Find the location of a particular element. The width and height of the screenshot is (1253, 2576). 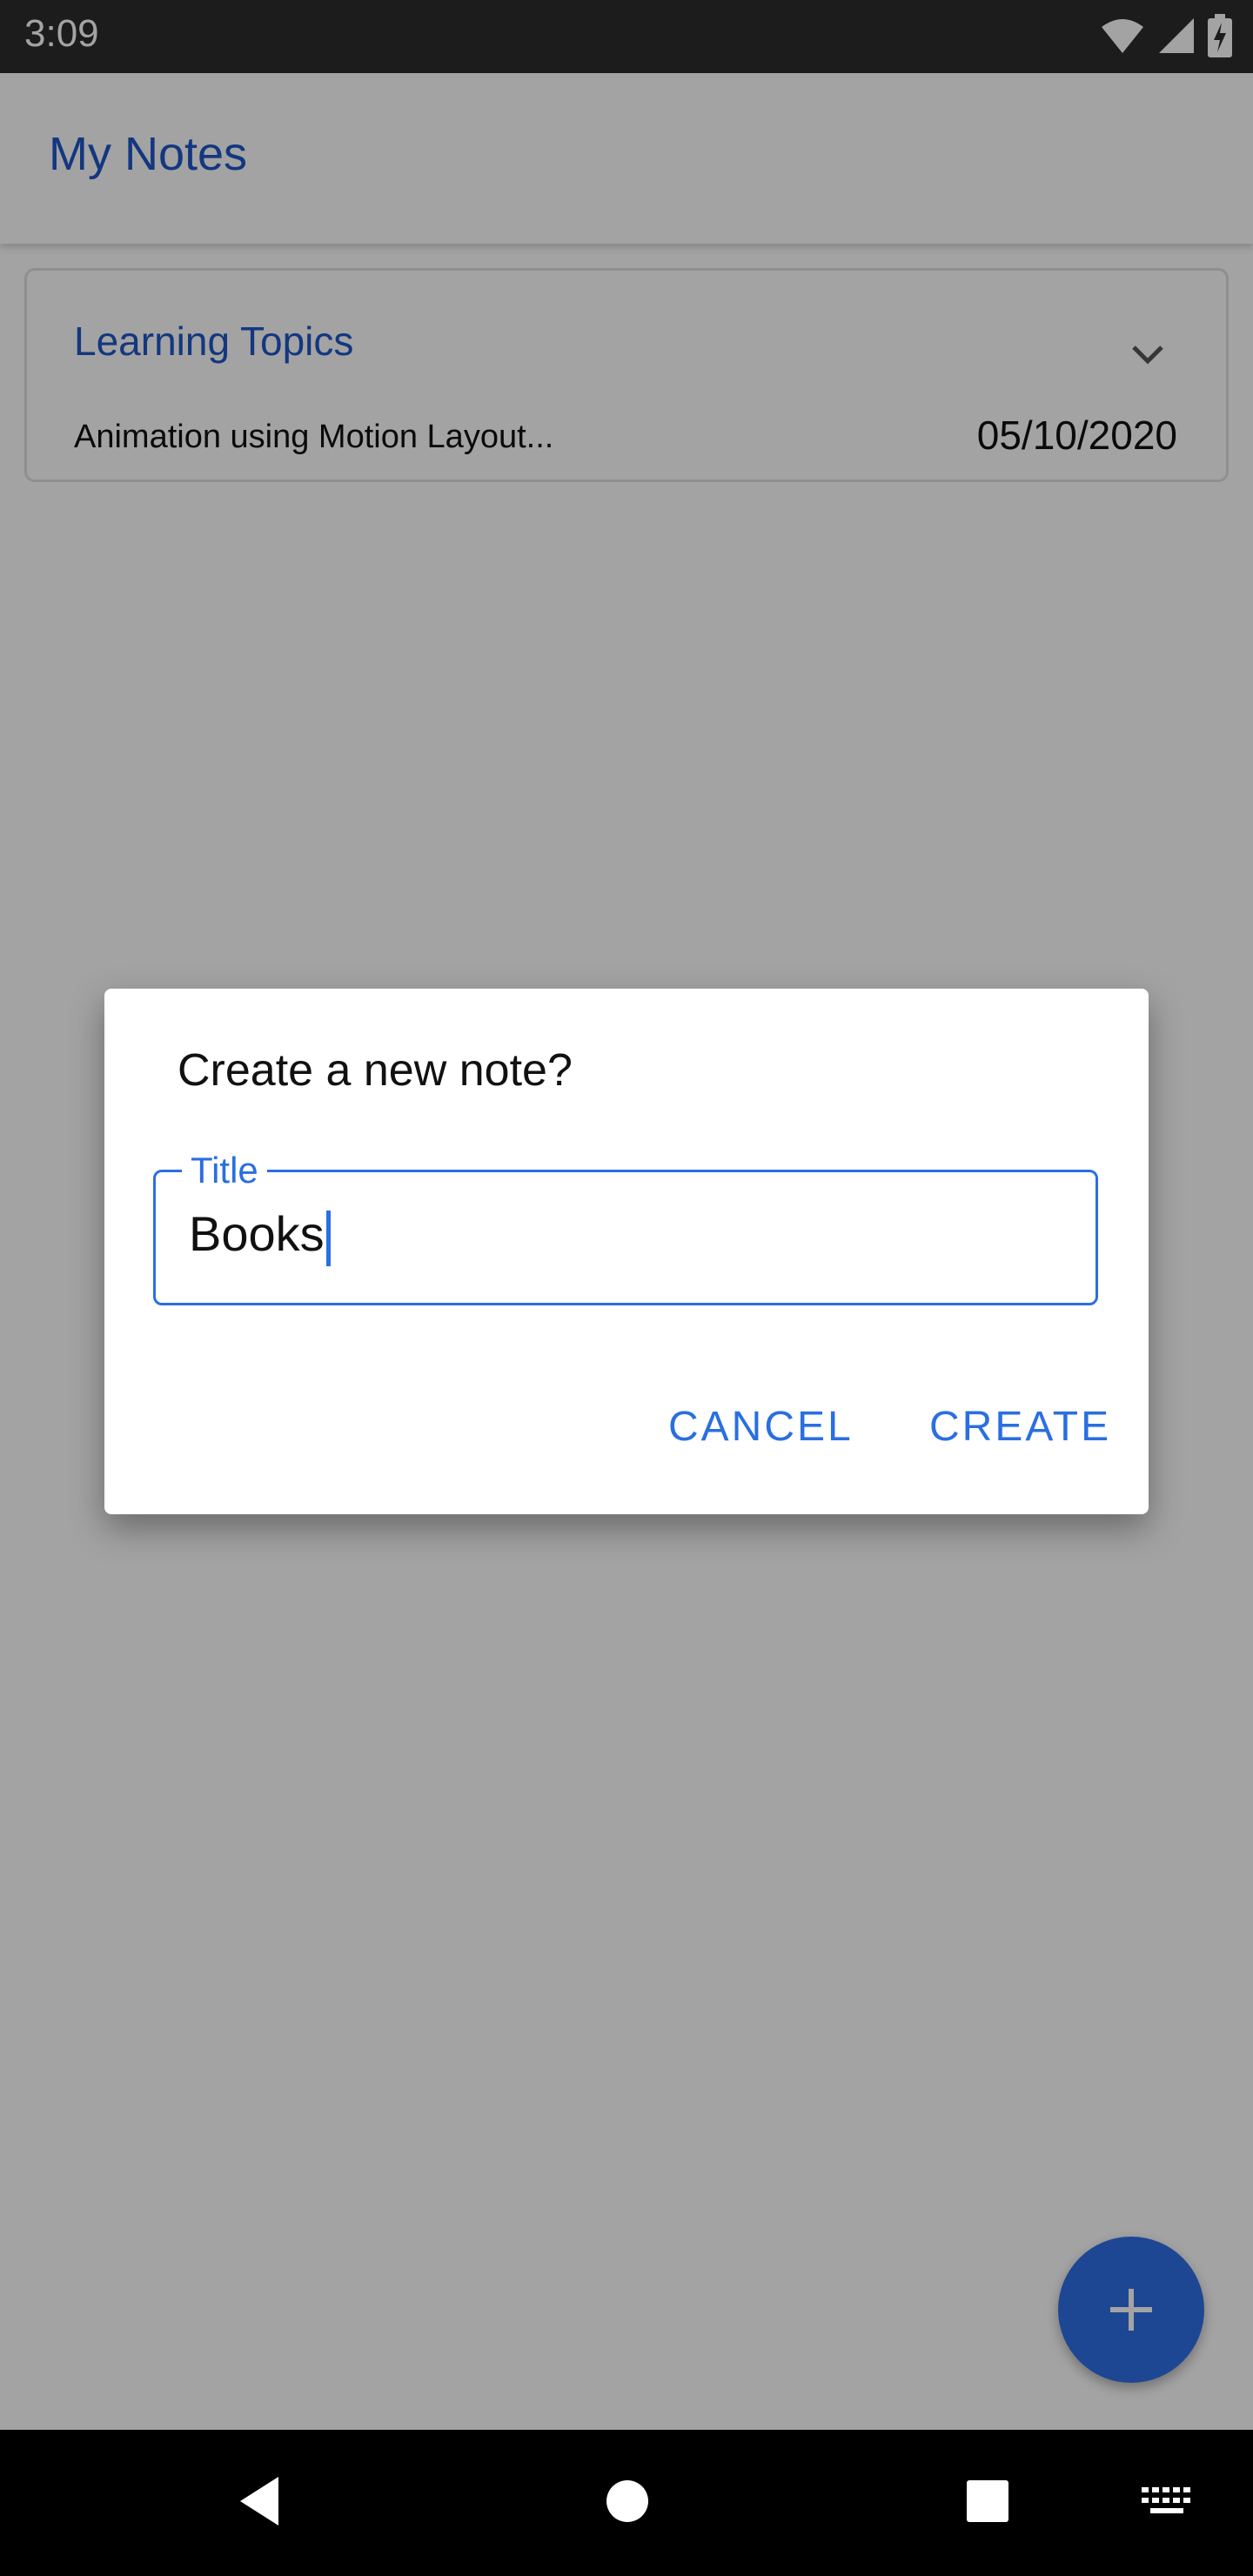

text-cursor is located at coordinates (328, 1238).